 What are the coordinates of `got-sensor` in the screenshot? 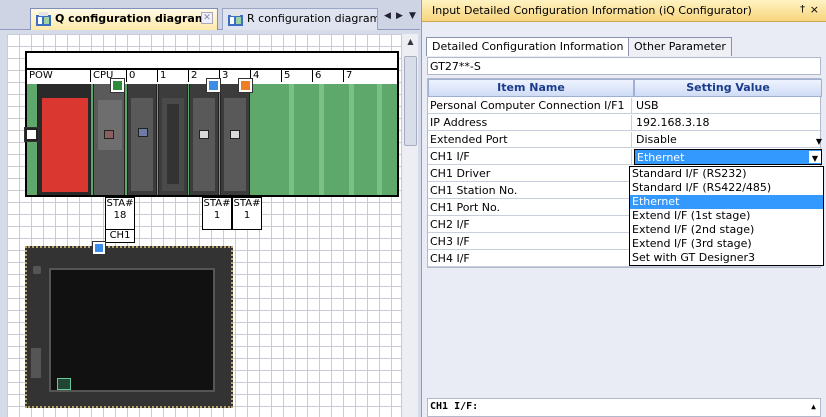 It's located at (37, 270).